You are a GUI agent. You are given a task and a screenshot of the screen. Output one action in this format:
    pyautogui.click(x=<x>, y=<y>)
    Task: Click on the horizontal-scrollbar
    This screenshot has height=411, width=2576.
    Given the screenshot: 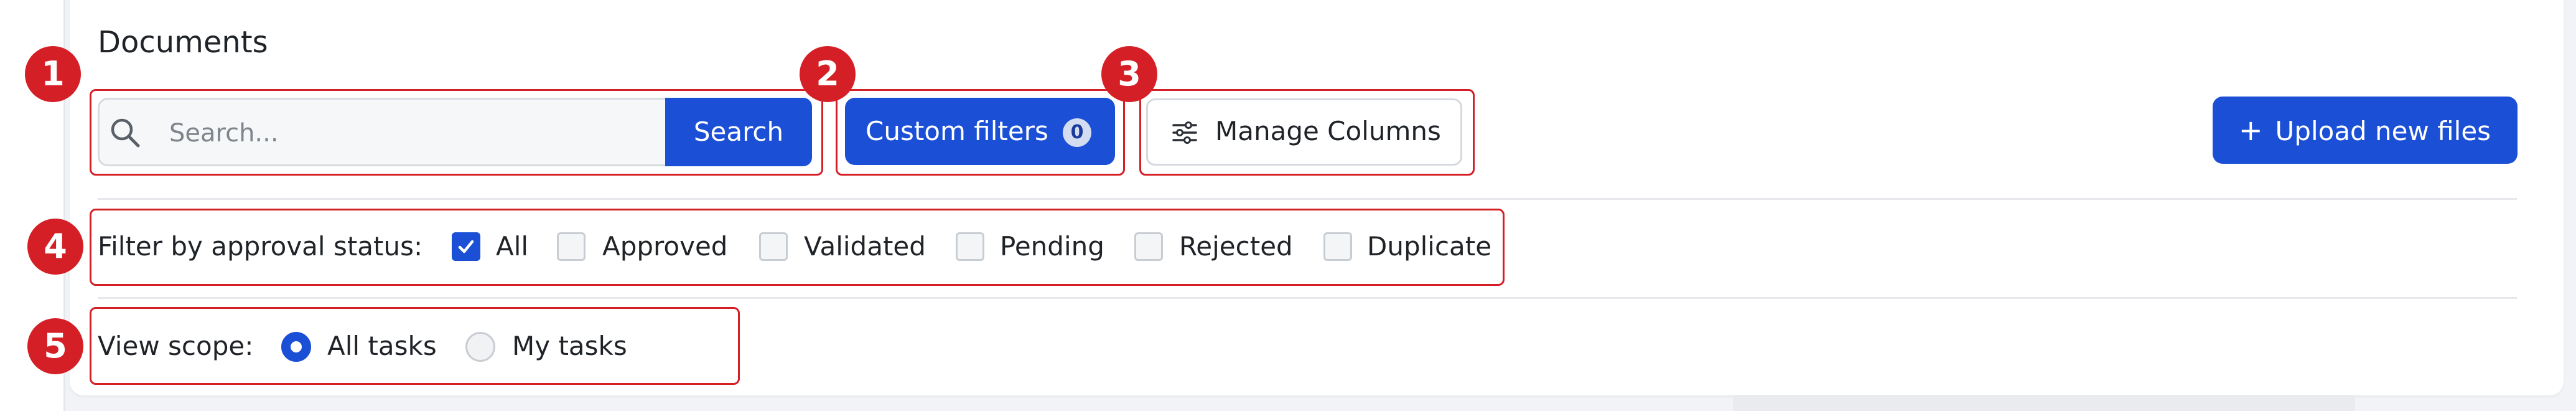 What is the action you would take?
    pyautogui.click(x=2044, y=403)
    